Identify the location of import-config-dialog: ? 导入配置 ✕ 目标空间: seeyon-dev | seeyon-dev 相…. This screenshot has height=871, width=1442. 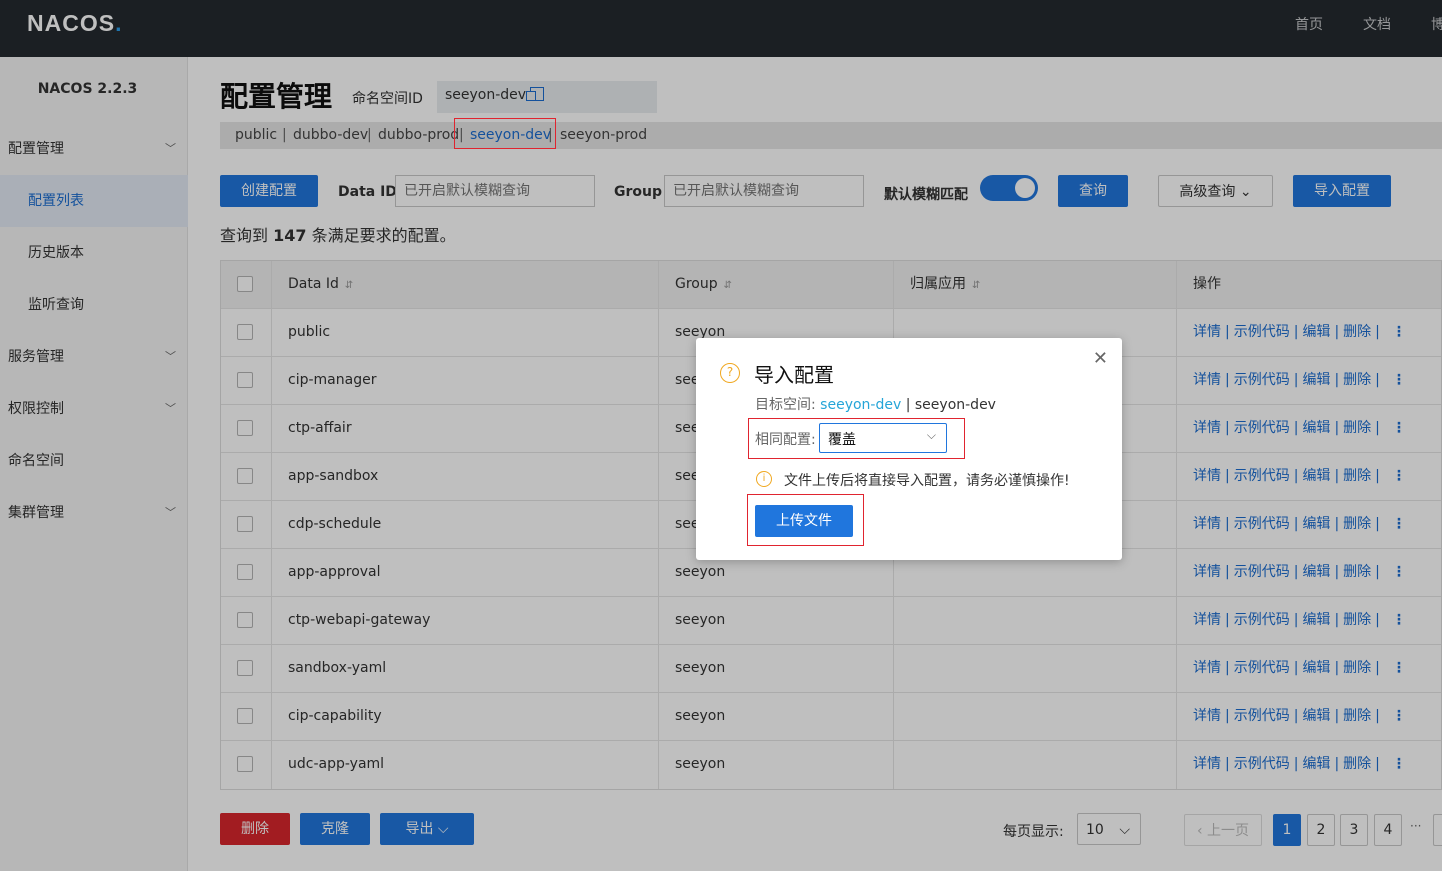
(909, 449).